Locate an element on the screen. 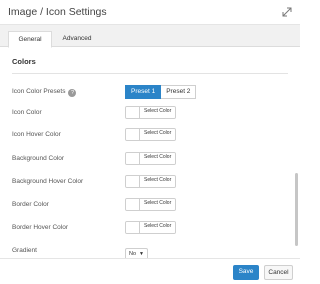 The width and height of the screenshot is (320, 284). gradient-select: No ▼ is located at coordinates (136, 253).